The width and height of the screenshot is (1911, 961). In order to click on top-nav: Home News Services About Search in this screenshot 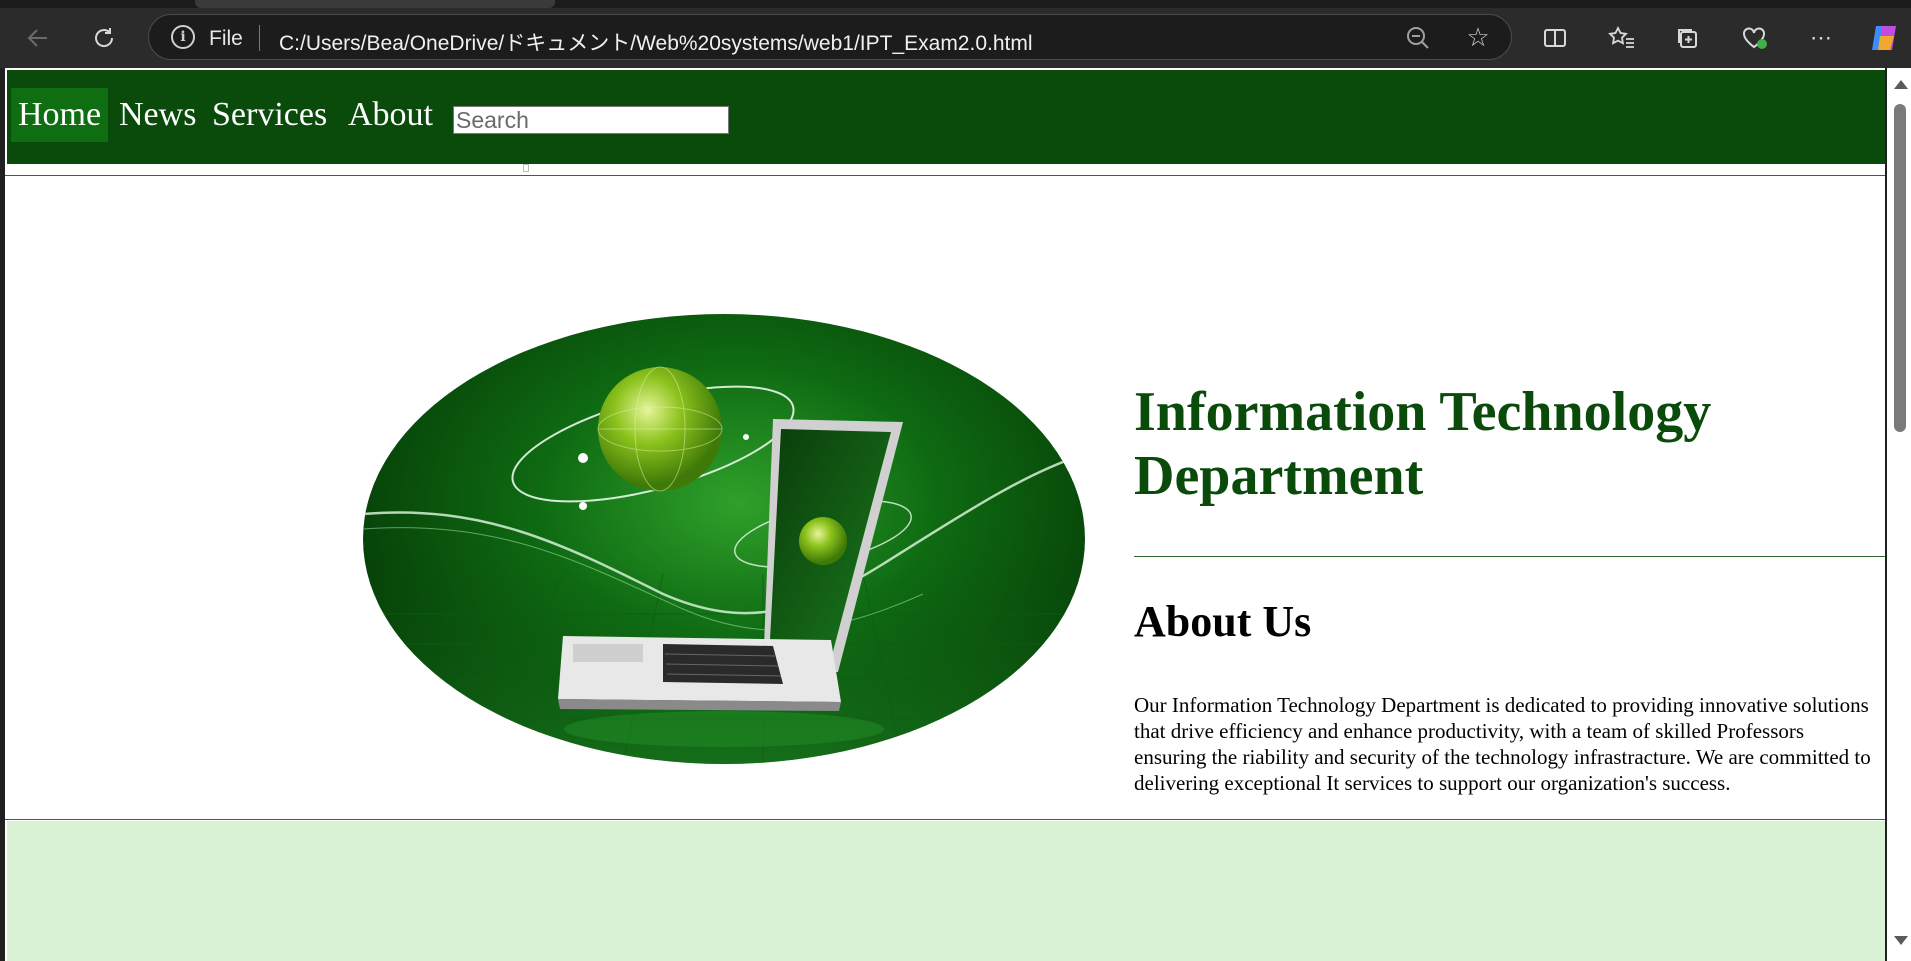, I will do `click(946, 117)`.